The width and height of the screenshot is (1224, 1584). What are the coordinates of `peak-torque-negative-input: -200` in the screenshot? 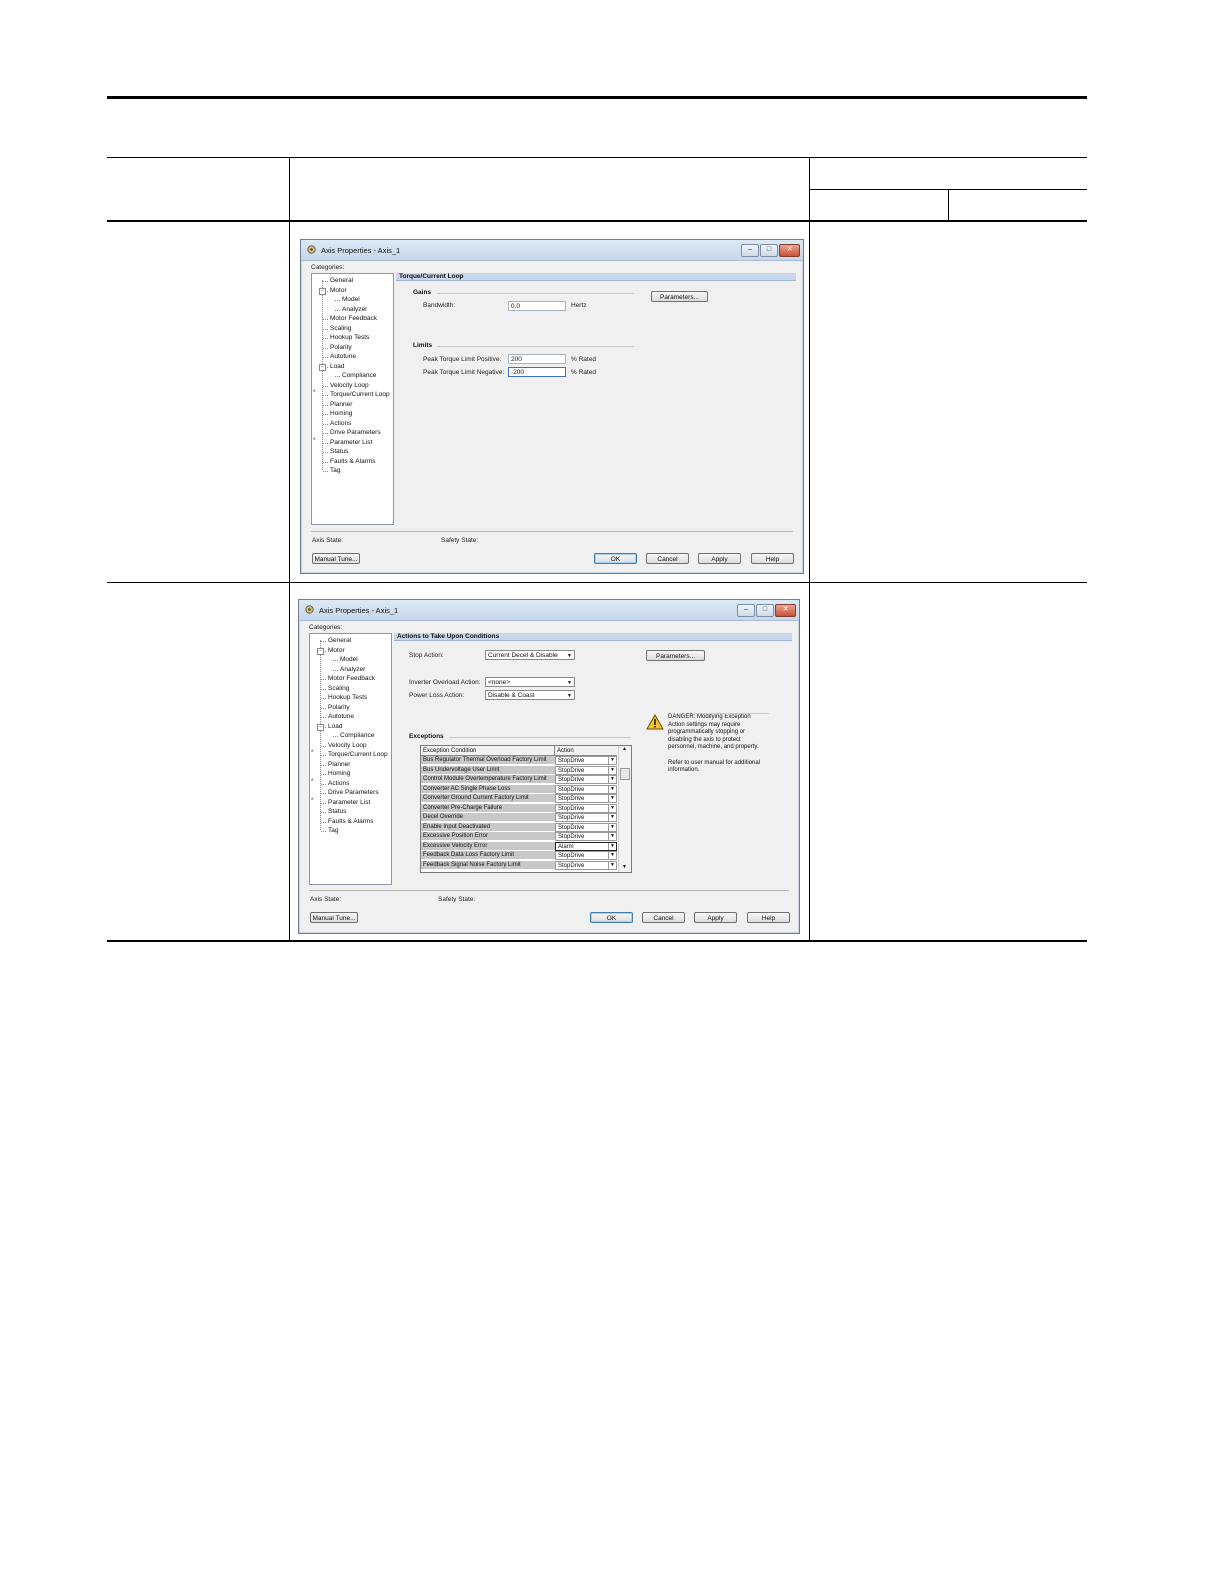 It's located at (537, 372).